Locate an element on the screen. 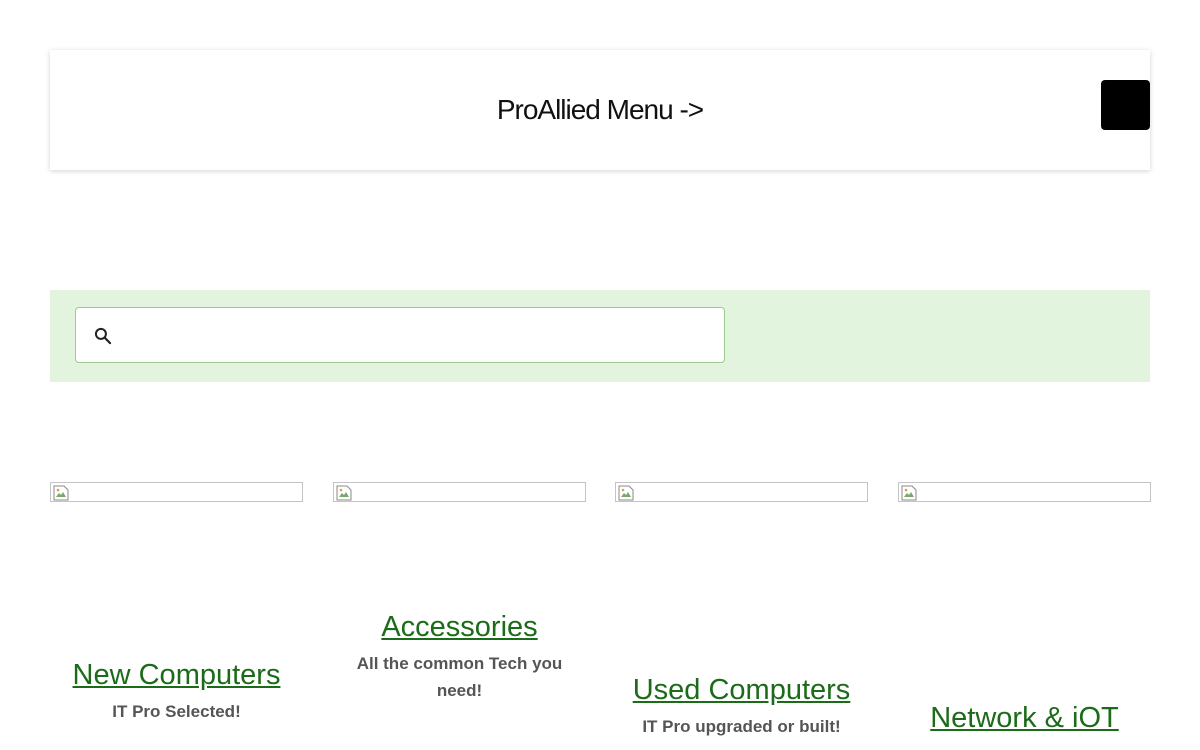  category-image-new-computers is located at coordinates (176, 492).